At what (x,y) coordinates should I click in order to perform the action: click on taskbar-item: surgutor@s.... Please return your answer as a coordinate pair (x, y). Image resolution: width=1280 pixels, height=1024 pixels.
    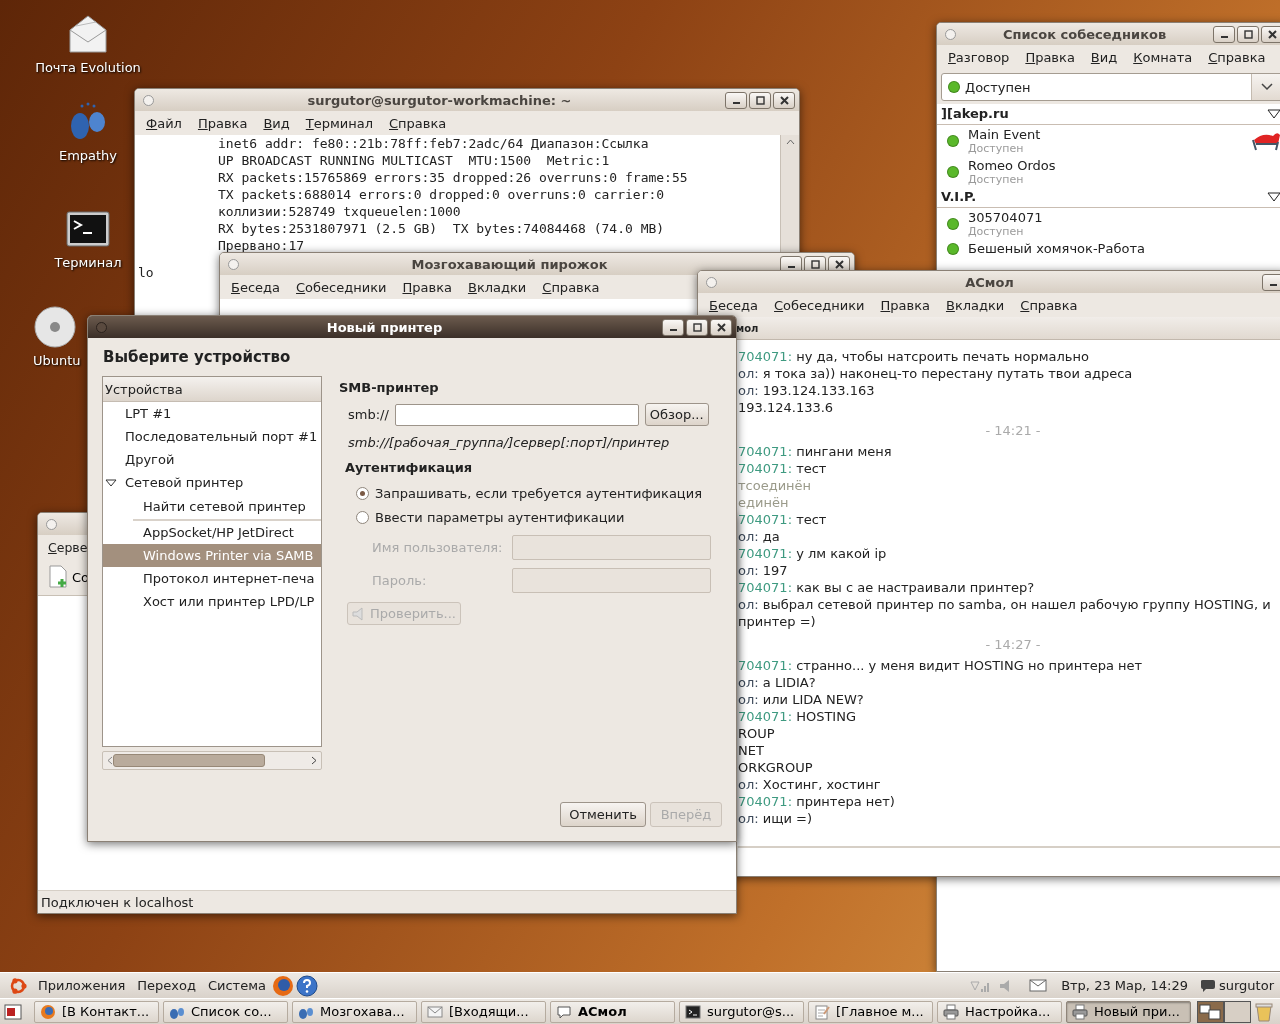
    Looking at the image, I should click on (741, 1011).